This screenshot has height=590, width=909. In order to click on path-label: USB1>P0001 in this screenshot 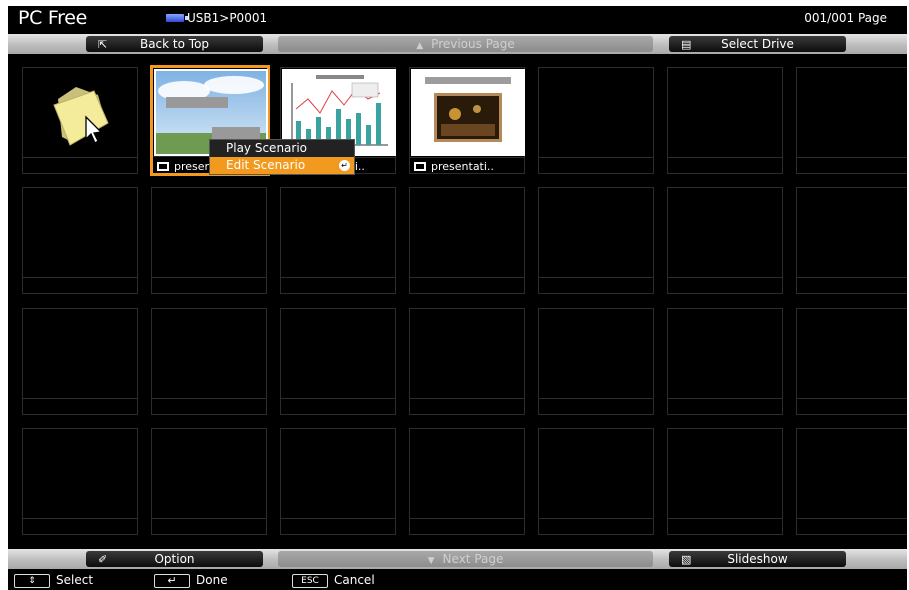, I will do `click(227, 18)`.